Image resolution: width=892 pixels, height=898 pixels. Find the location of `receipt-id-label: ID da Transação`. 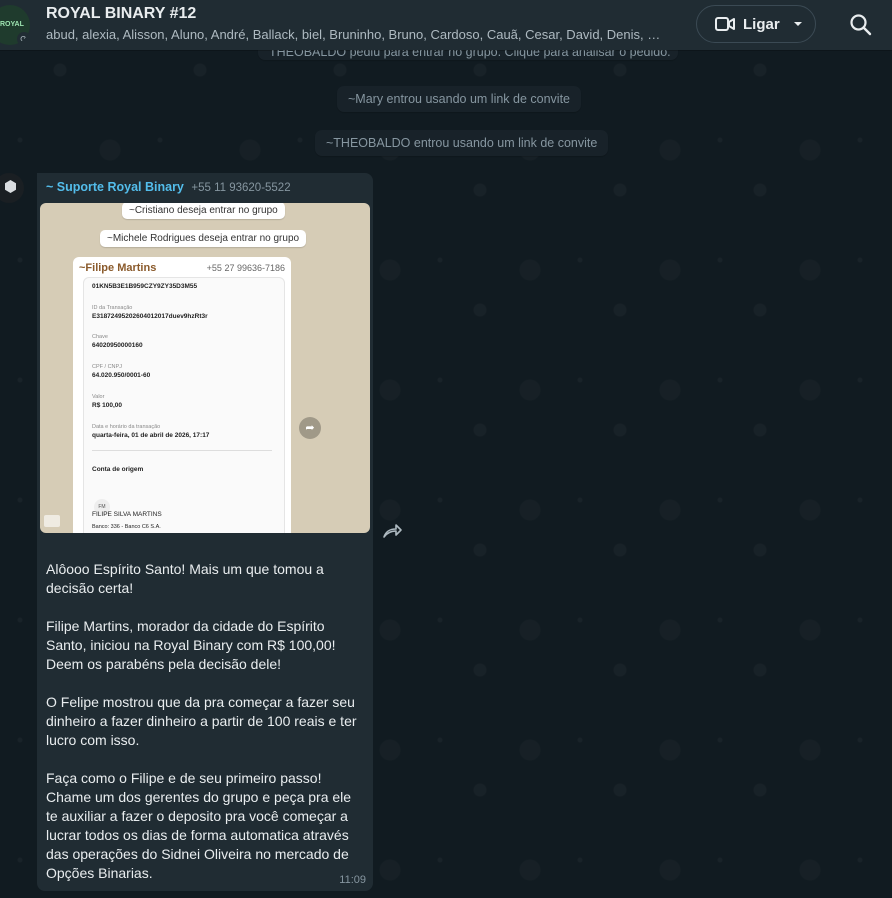

receipt-id-label: ID da Transação is located at coordinates (112, 308).